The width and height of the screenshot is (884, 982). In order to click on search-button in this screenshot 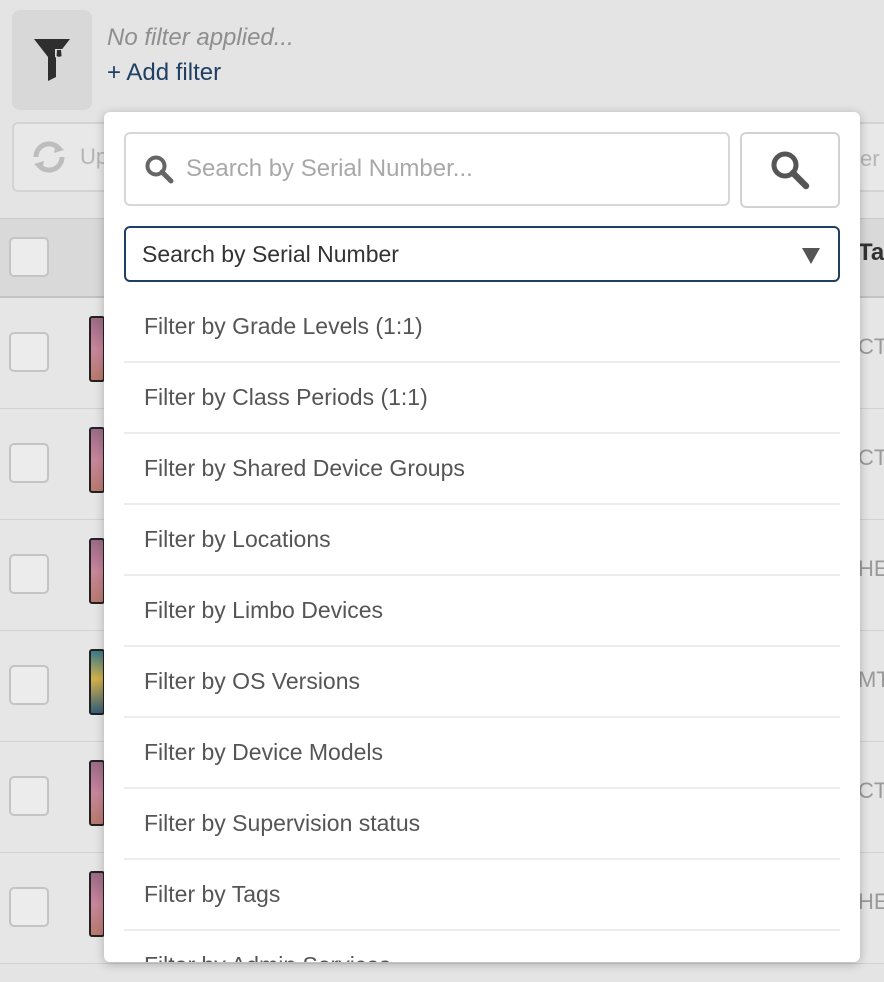, I will do `click(790, 170)`.